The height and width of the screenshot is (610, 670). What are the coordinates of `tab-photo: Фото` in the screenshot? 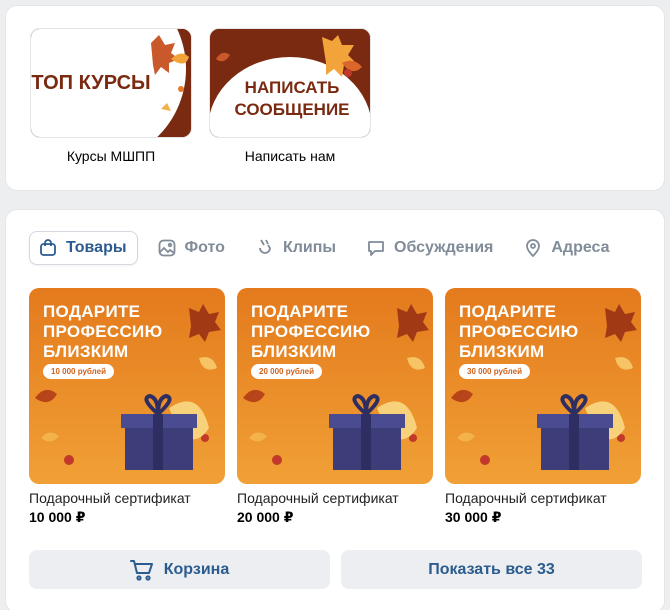 It's located at (192, 248).